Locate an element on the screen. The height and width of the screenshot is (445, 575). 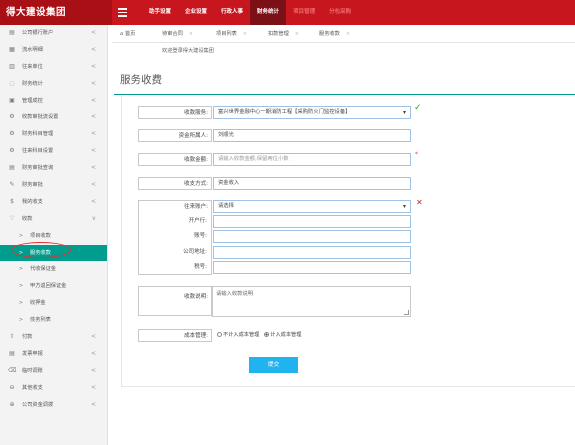
sidebar-subitem: > 甲方返回保证金 is located at coordinates (53, 286).